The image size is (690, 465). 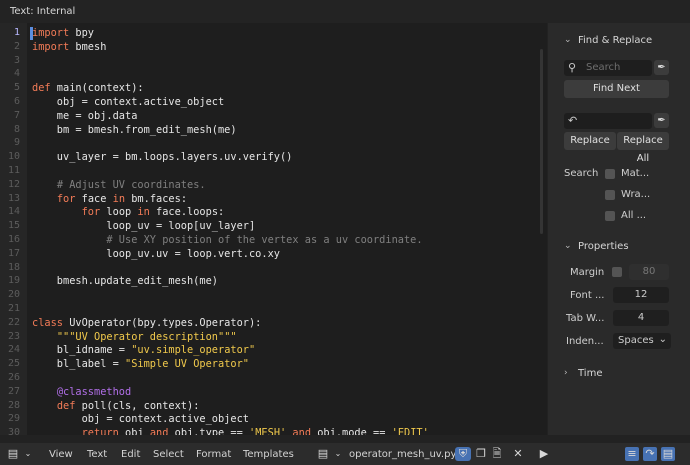 I want to click on menu-text: Text, so click(x=97, y=454).